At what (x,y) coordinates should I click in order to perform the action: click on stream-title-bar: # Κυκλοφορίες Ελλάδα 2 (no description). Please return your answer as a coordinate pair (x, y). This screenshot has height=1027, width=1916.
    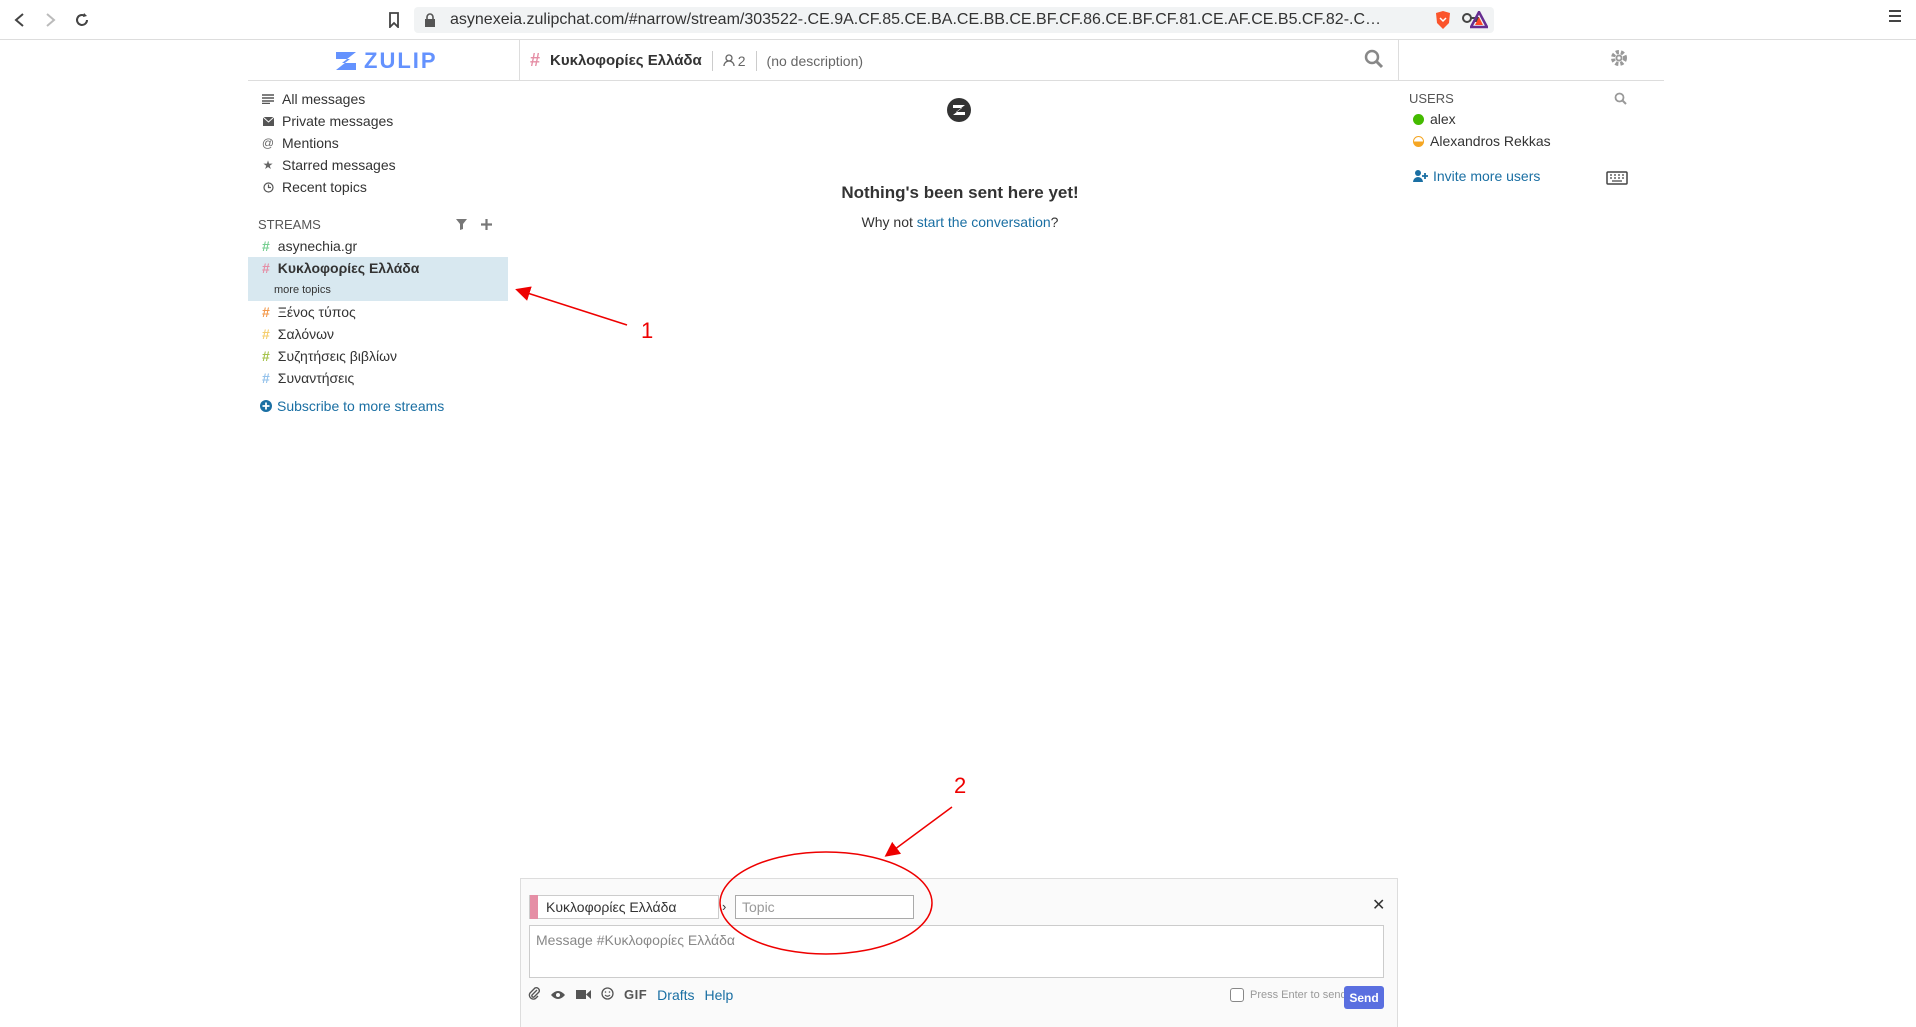
    Looking at the image, I should click on (696, 60).